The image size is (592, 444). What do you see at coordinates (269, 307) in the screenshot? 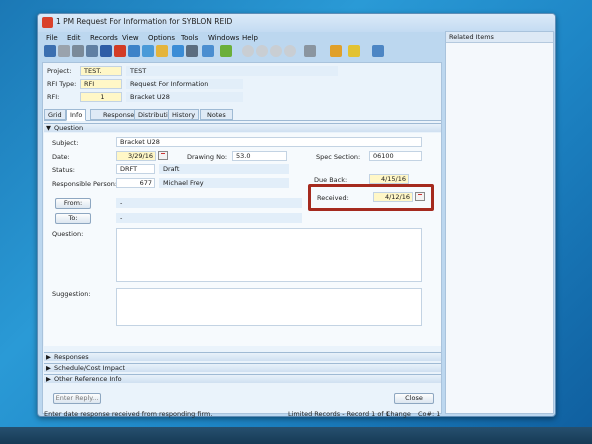
I see `suggestion-textarea` at bounding box center [269, 307].